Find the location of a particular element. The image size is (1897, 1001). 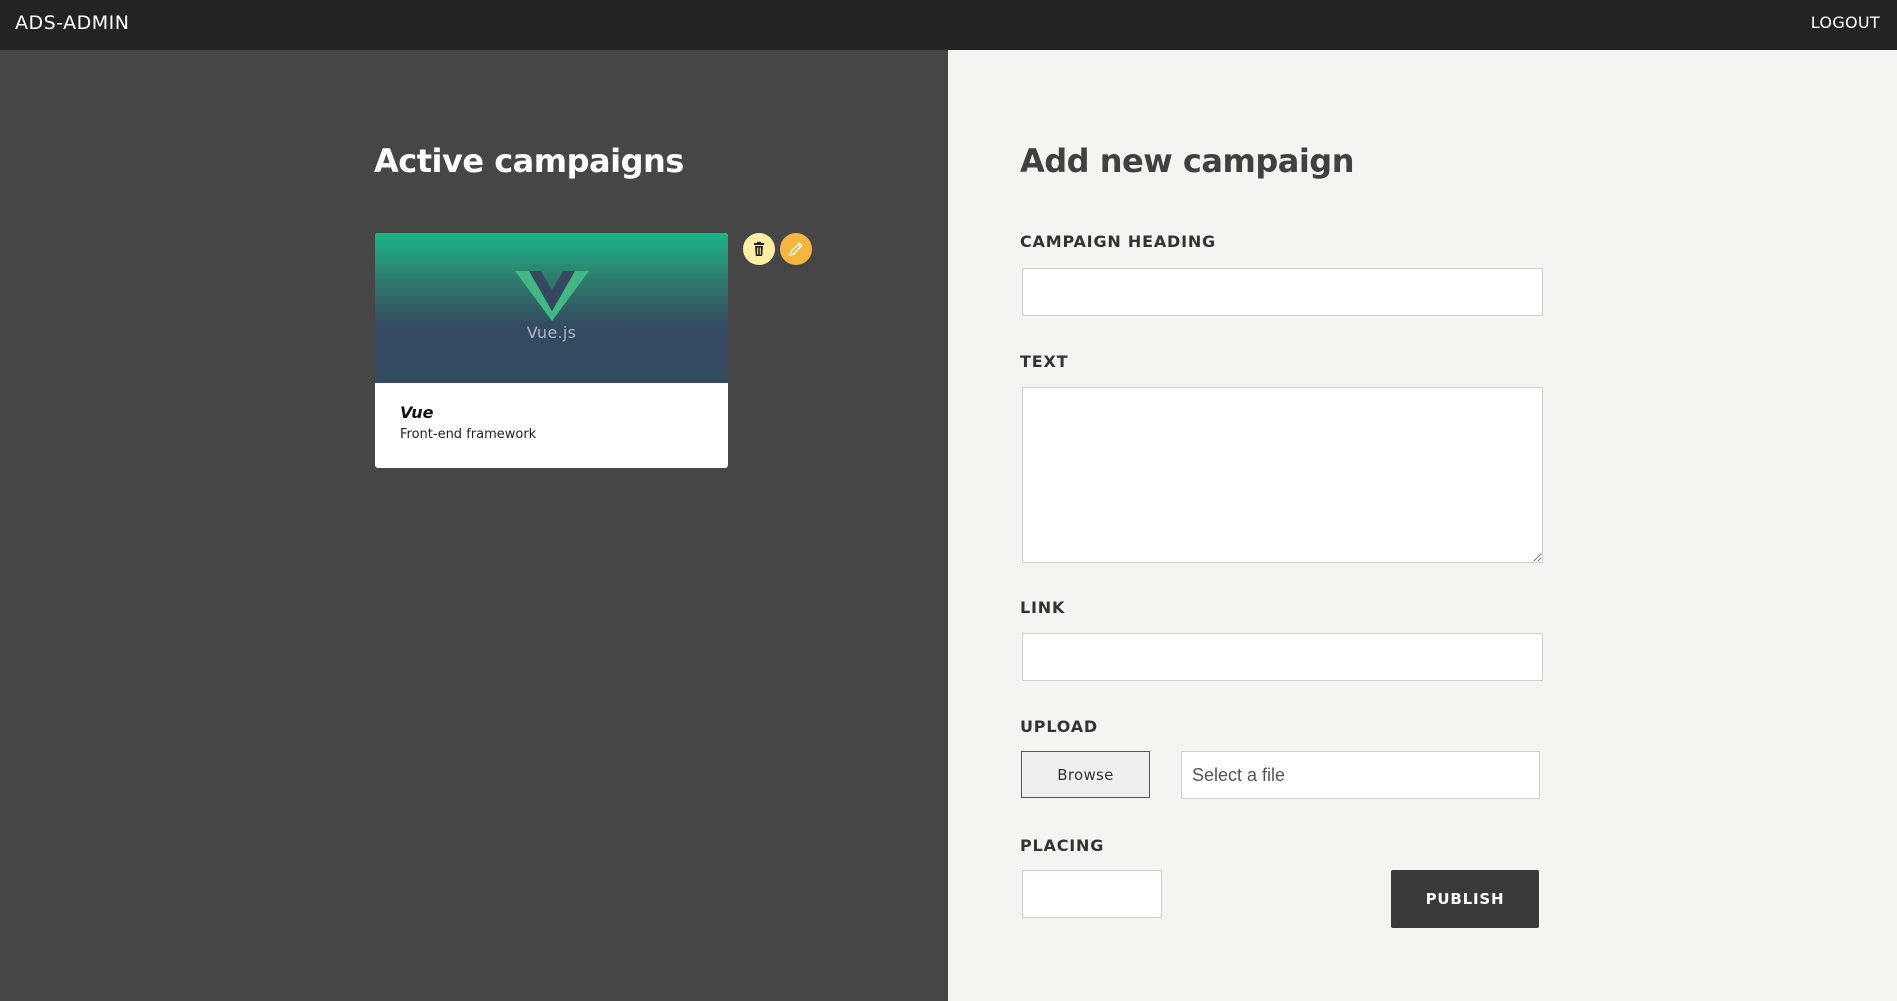

vue-logo-text: Vue.js is located at coordinates (551, 332).